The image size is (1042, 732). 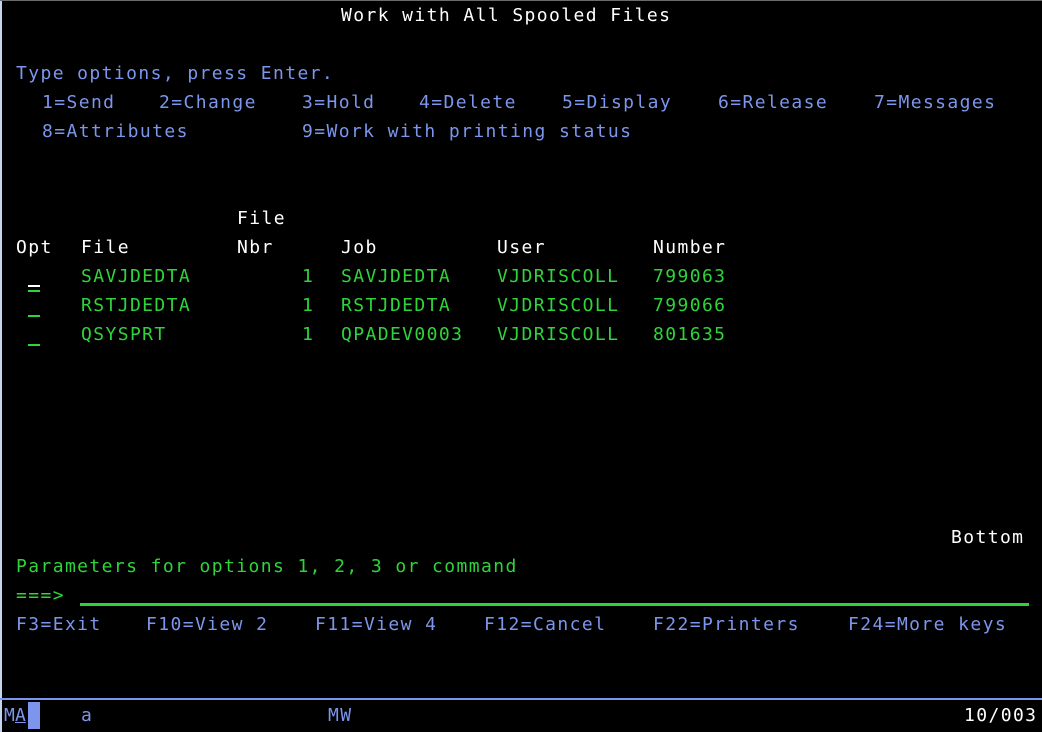 What do you see at coordinates (726, 625) in the screenshot?
I see `f22-printers-key: F22=Printers` at bounding box center [726, 625].